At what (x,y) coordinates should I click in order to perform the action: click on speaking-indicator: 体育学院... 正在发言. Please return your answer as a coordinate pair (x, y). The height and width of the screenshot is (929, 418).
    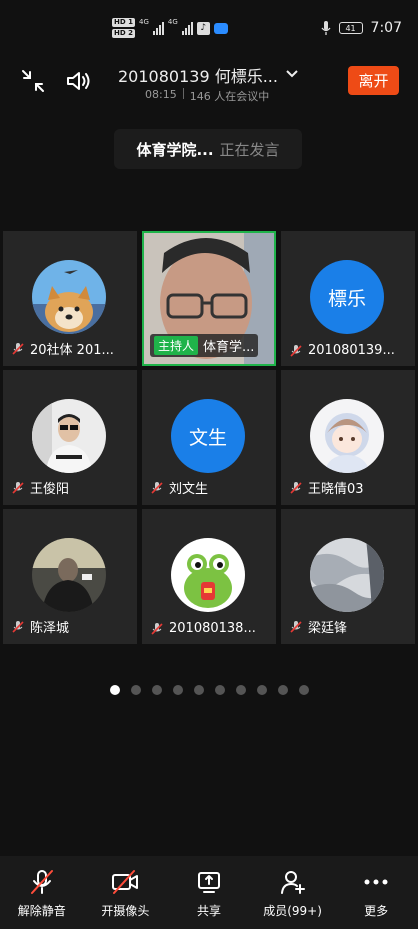
    Looking at the image, I should click on (208, 149).